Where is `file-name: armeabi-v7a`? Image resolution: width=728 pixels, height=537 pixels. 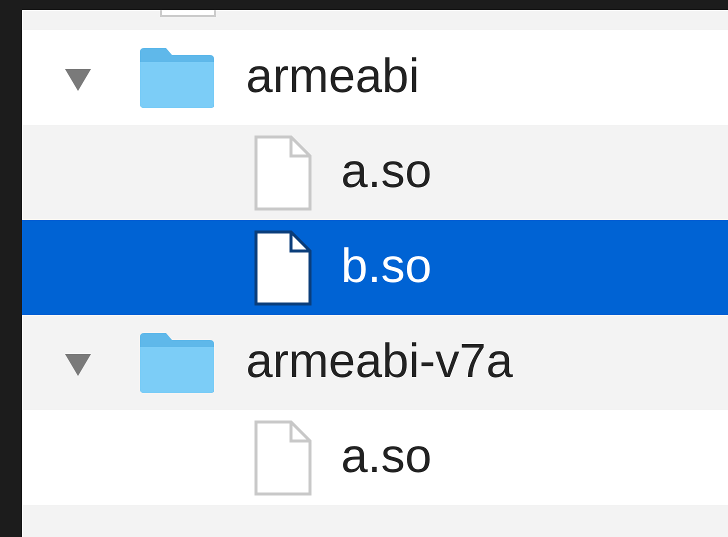
file-name: armeabi-v7a is located at coordinates (379, 362).